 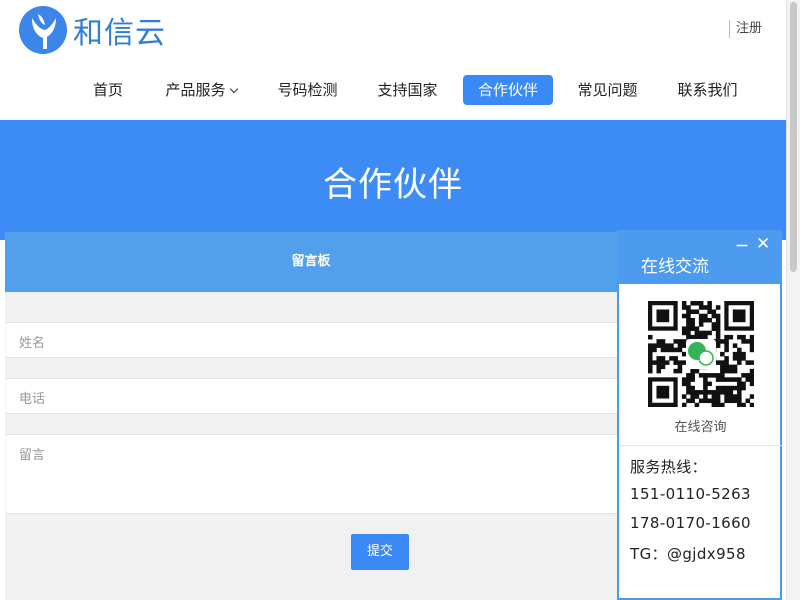 I want to click on logo: 和信云, so click(x=92, y=30).